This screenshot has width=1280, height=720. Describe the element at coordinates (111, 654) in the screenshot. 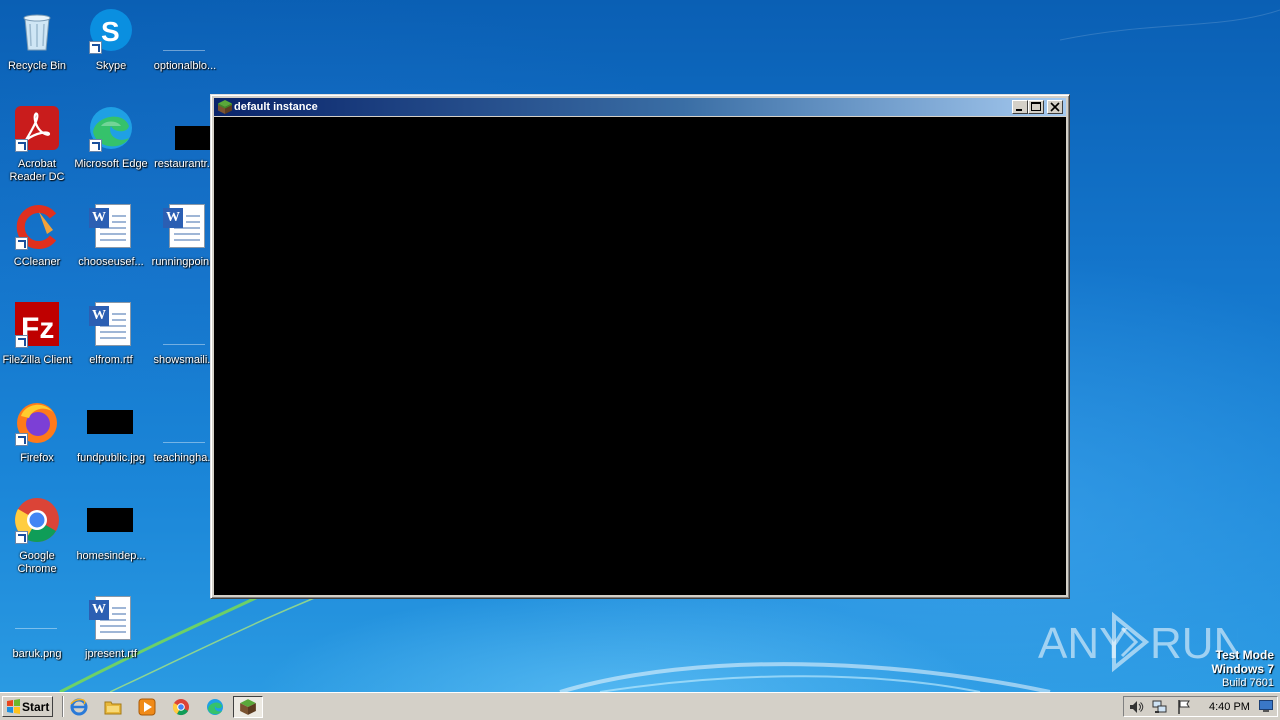

I see `icon-label: jpresent.rtf` at that location.